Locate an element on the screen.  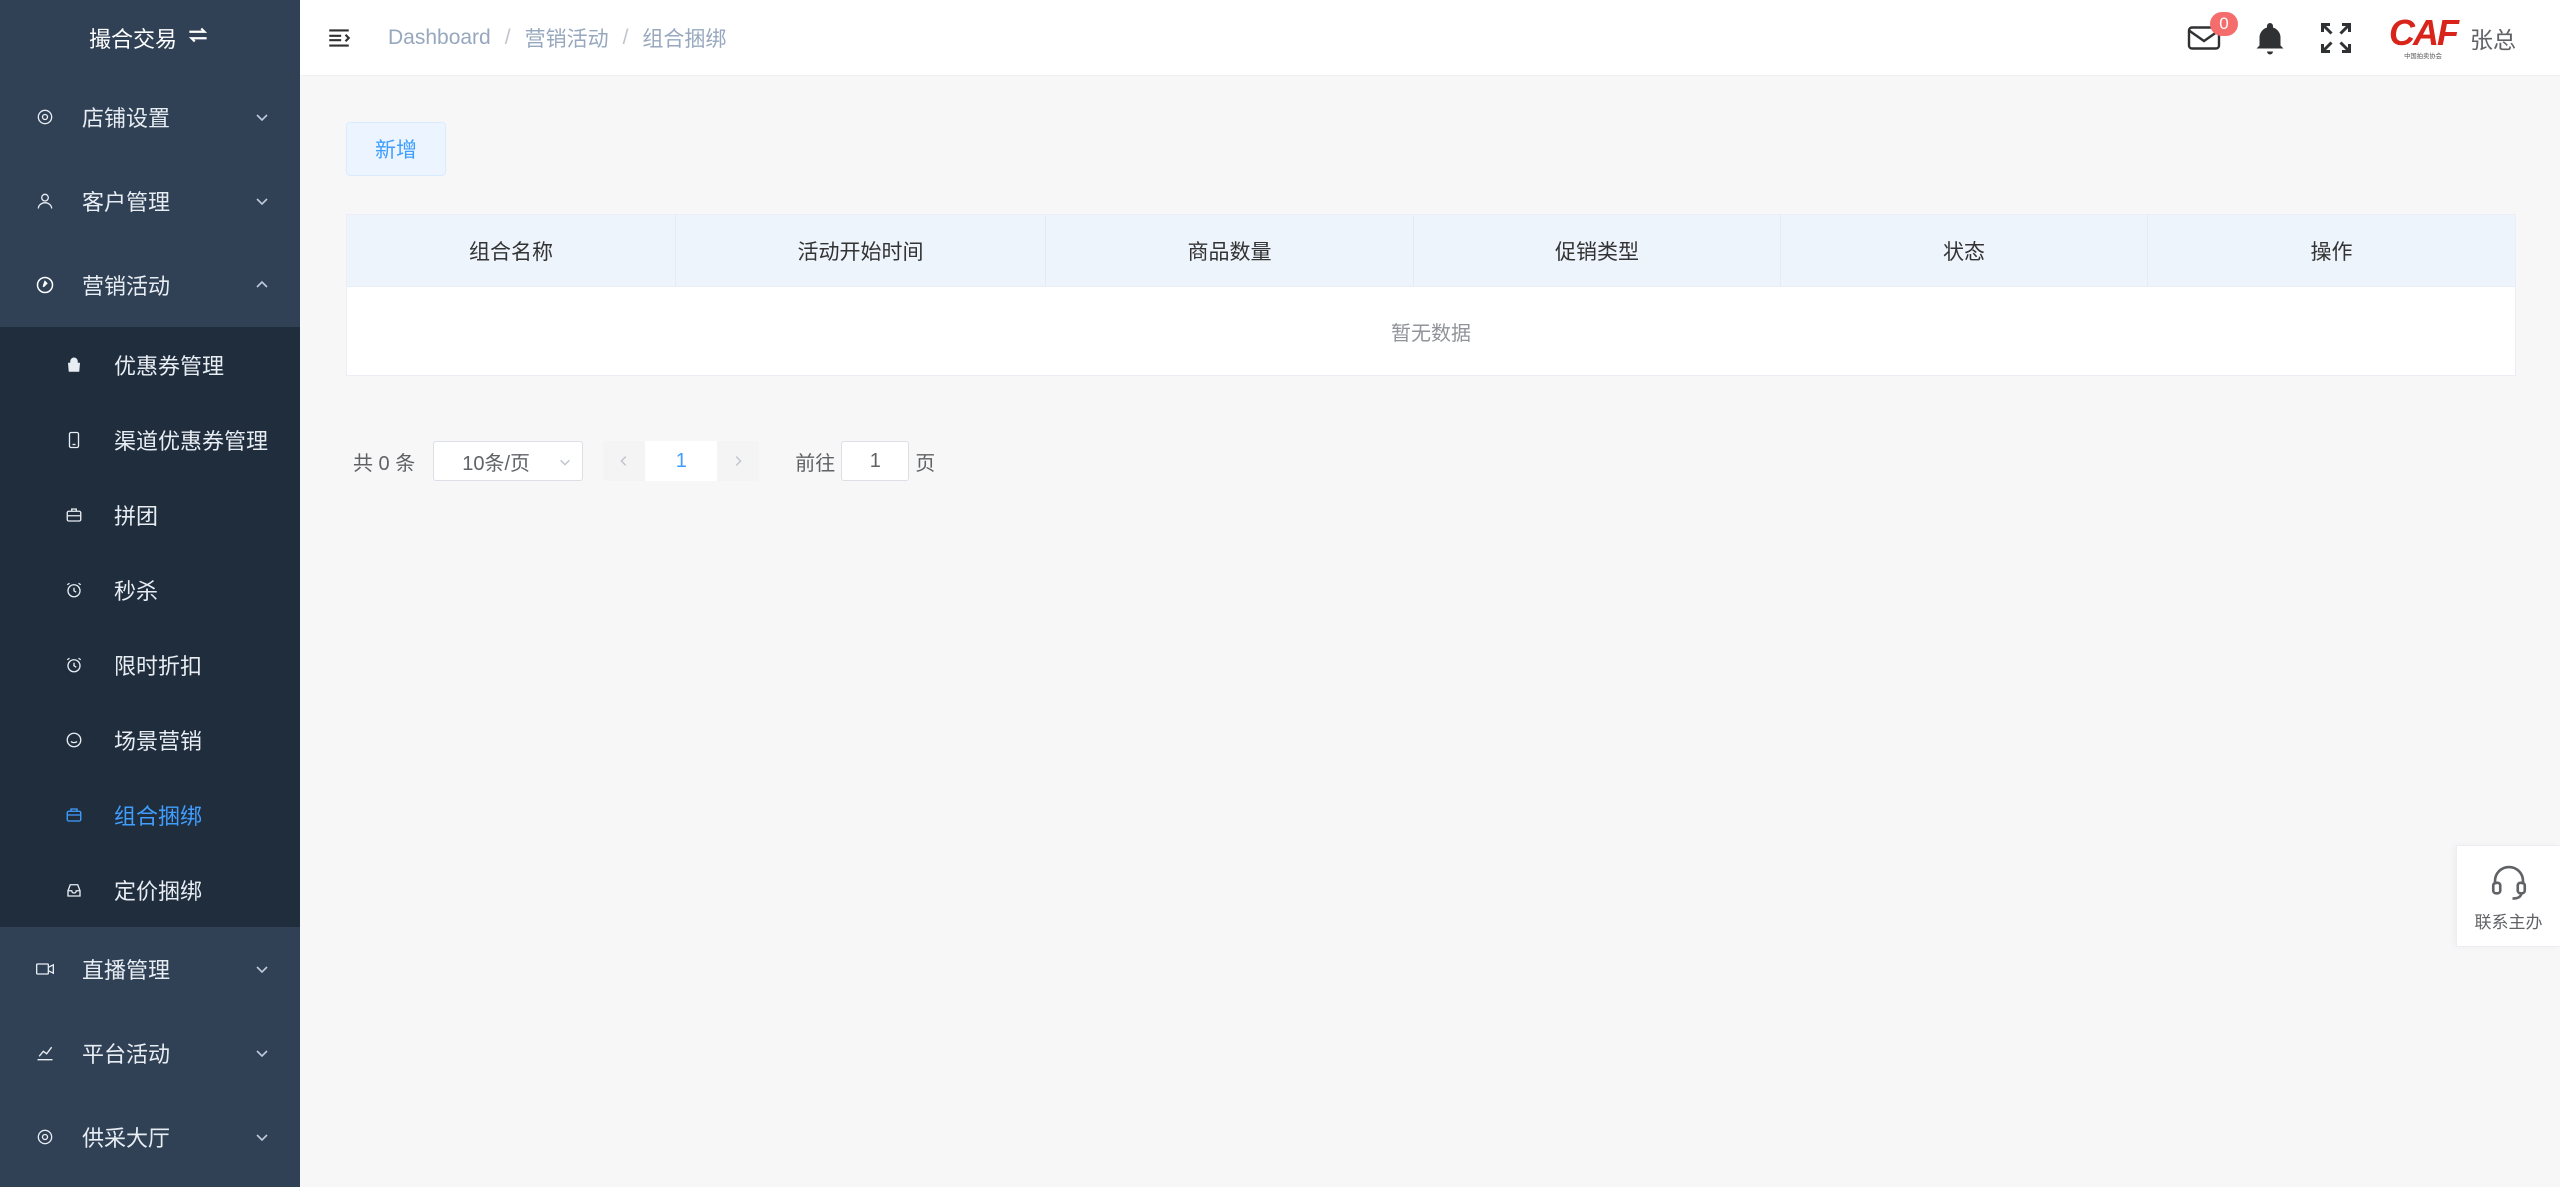
sidebar-item-label: 拼团 is located at coordinates (136, 516).